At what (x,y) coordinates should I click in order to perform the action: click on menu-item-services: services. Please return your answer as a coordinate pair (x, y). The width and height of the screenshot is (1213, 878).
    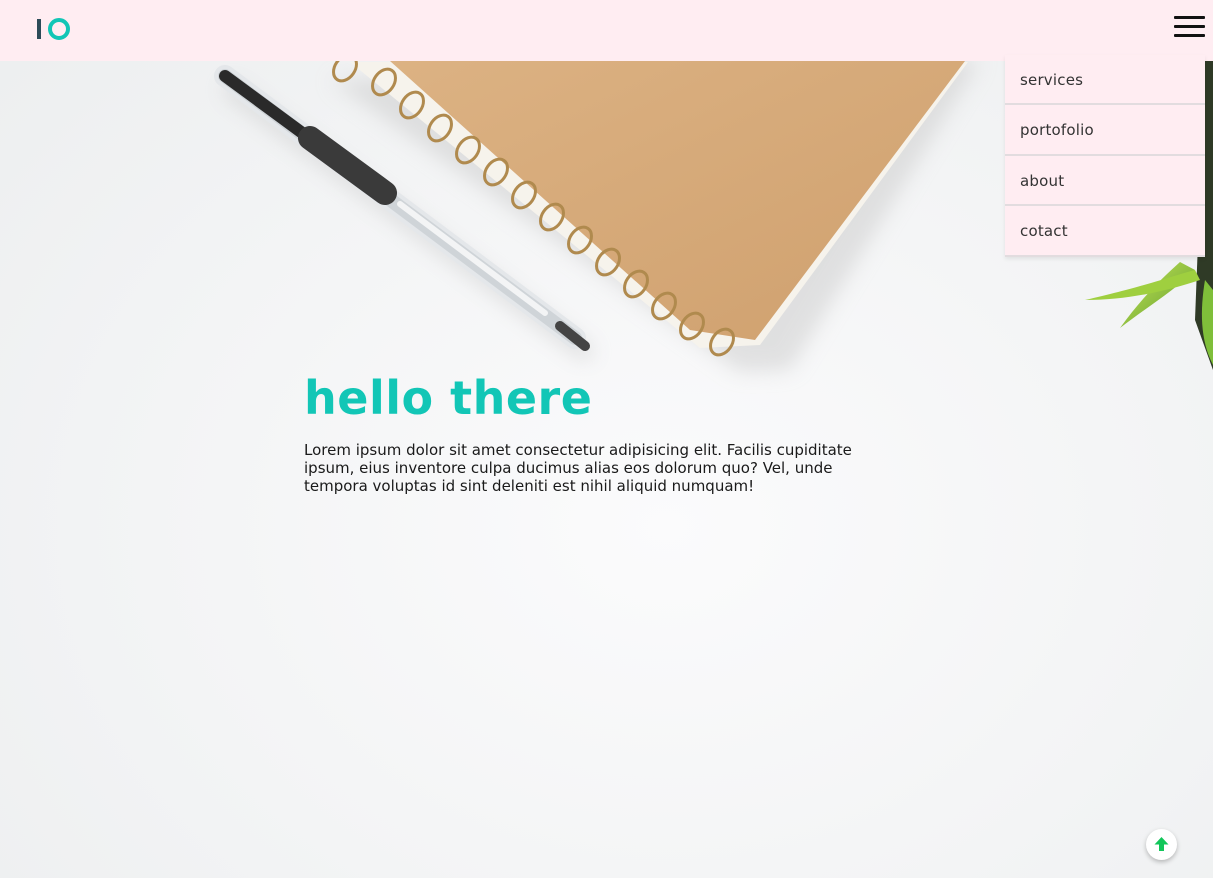
    Looking at the image, I should click on (1105, 80).